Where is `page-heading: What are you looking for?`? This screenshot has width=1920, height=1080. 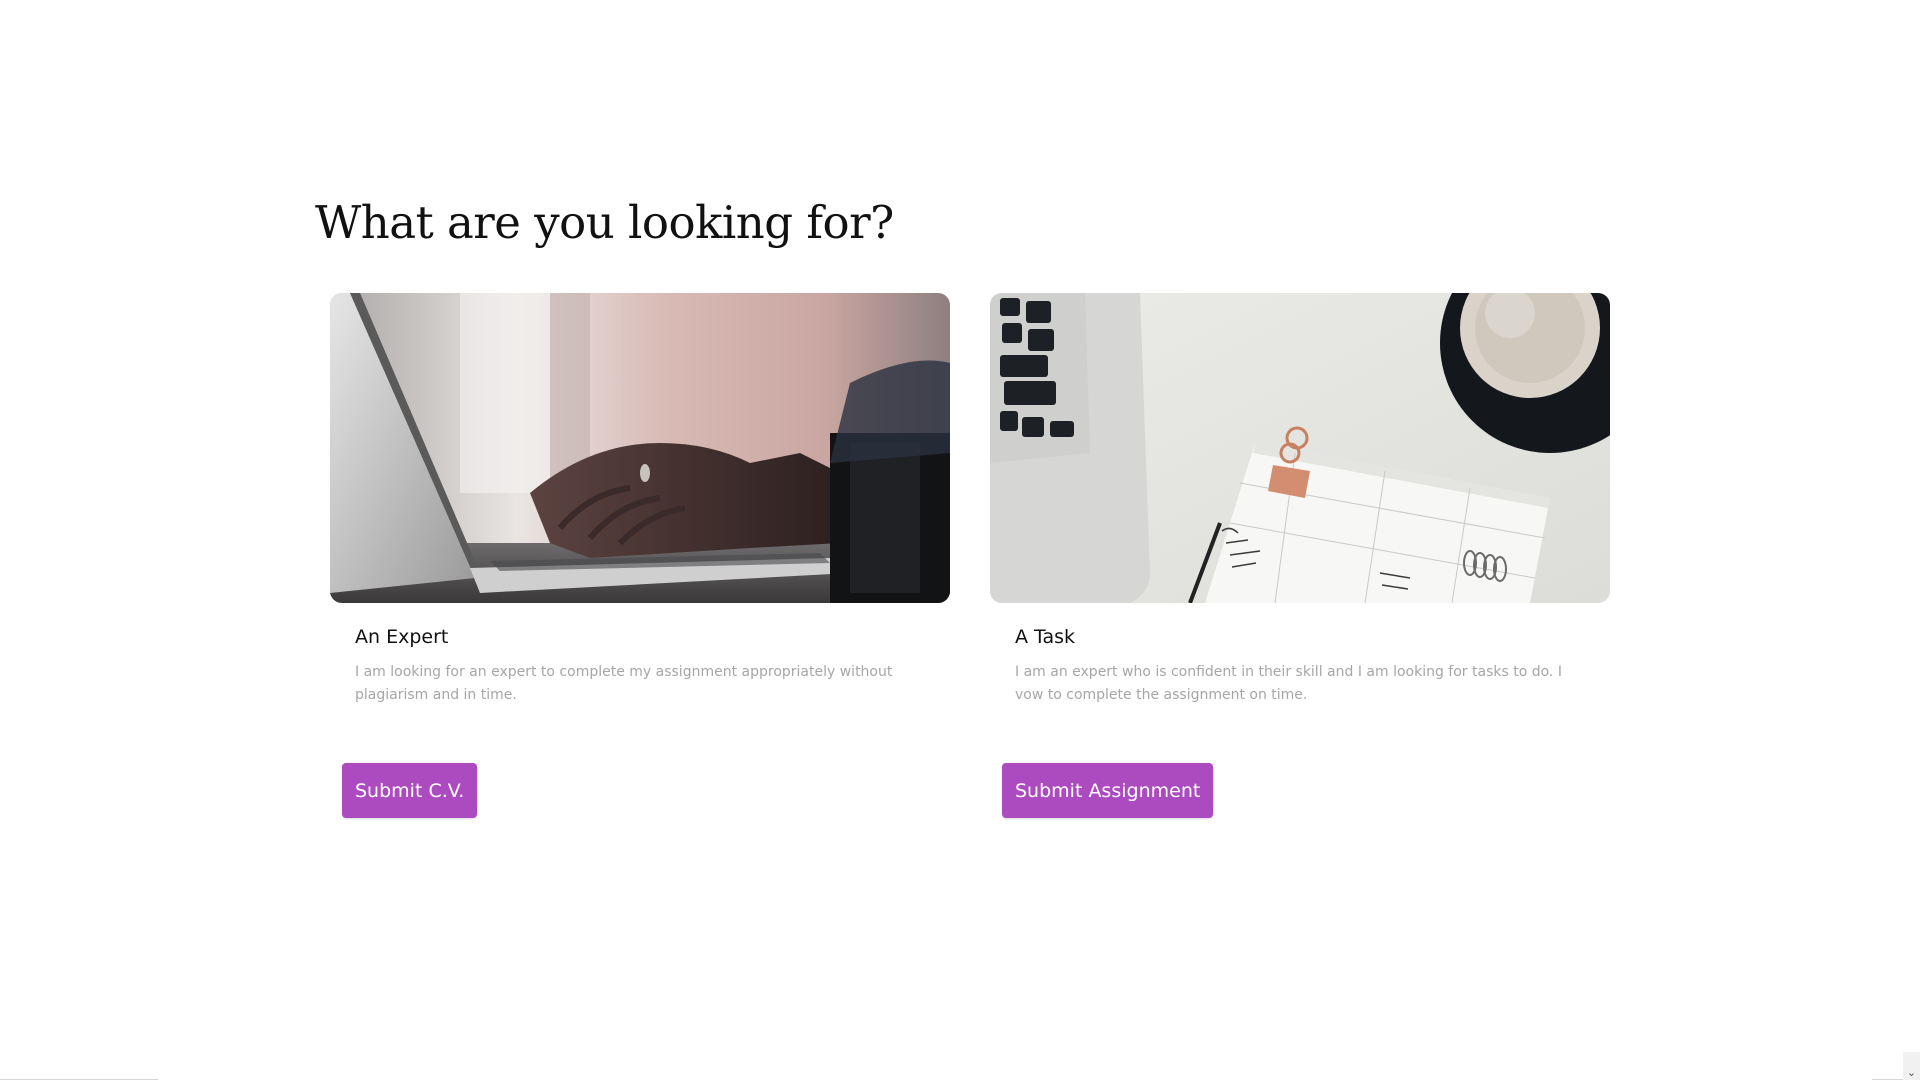
page-heading: What are you looking for? is located at coordinates (604, 222).